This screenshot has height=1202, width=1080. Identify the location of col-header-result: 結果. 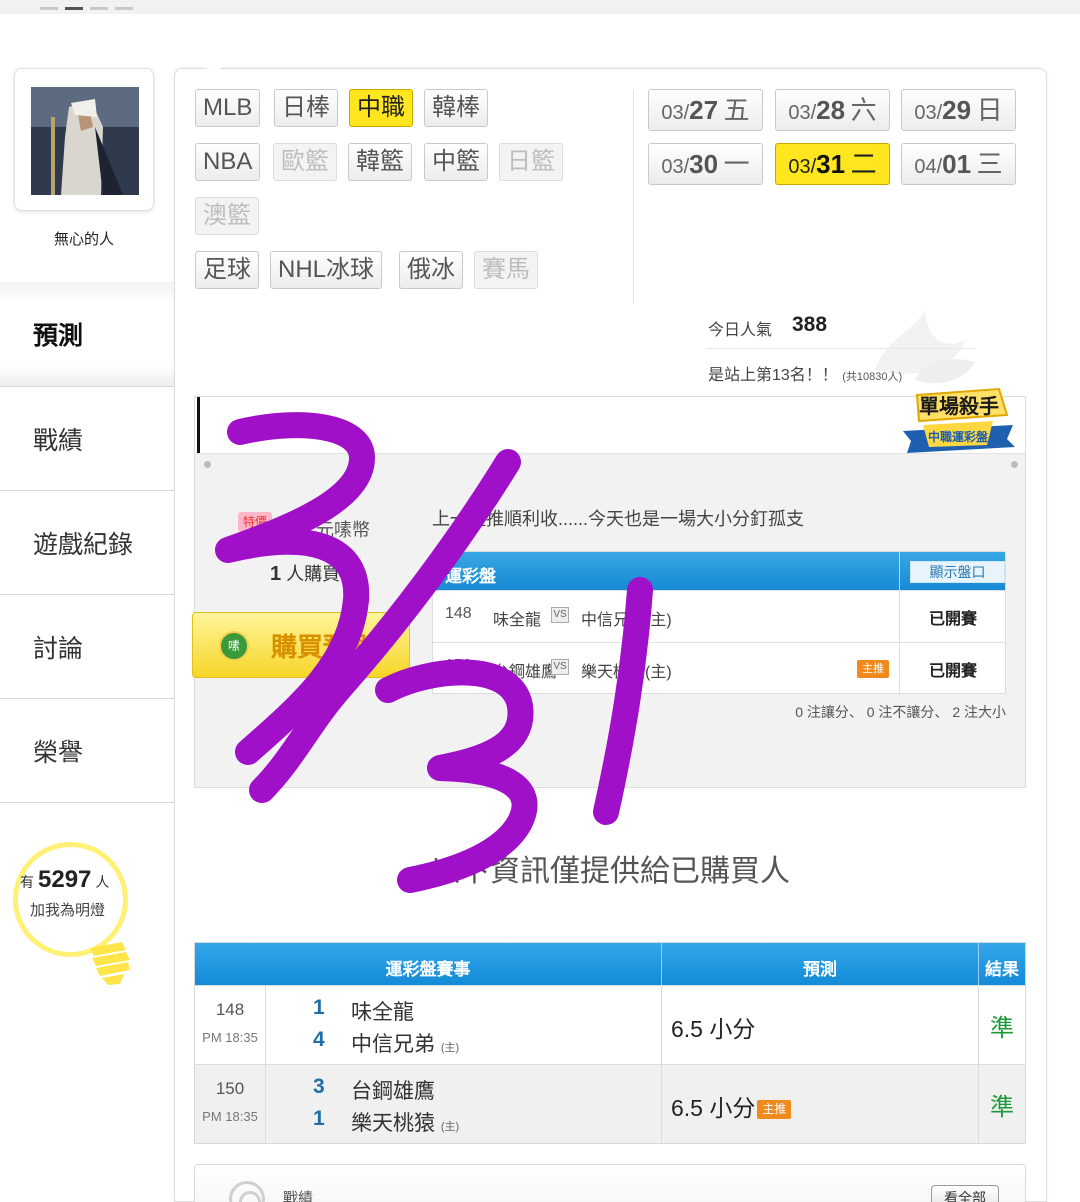
(1002, 969).